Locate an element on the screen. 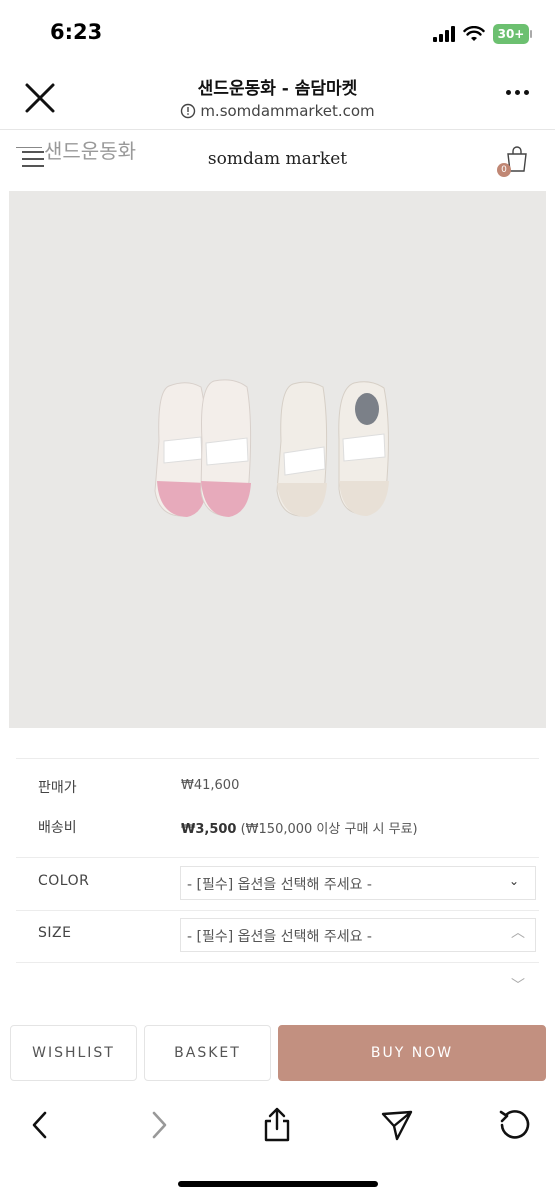 The width and height of the screenshot is (555, 1200). cart-button: 0 is located at coordinates (513, 161).